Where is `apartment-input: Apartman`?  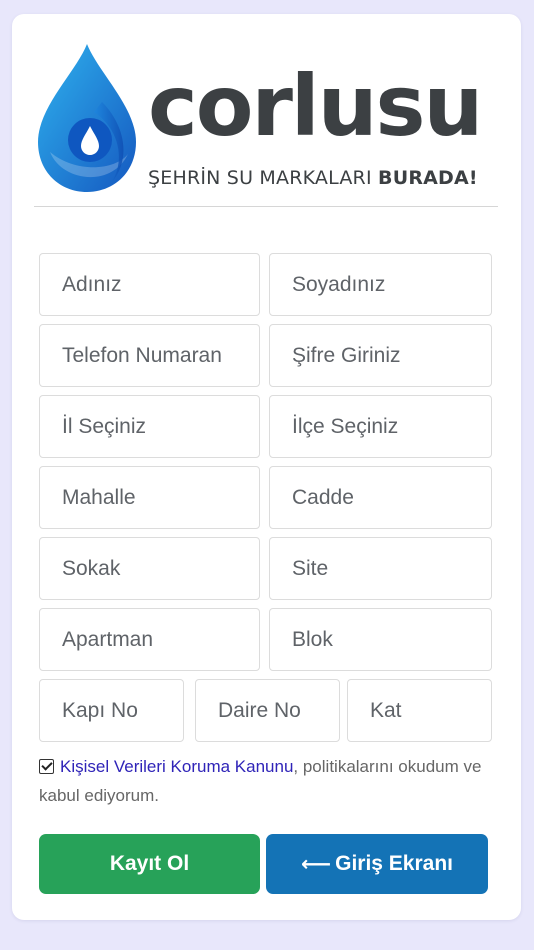 apartment-input: Apartman is located at coordinates (149, 639).